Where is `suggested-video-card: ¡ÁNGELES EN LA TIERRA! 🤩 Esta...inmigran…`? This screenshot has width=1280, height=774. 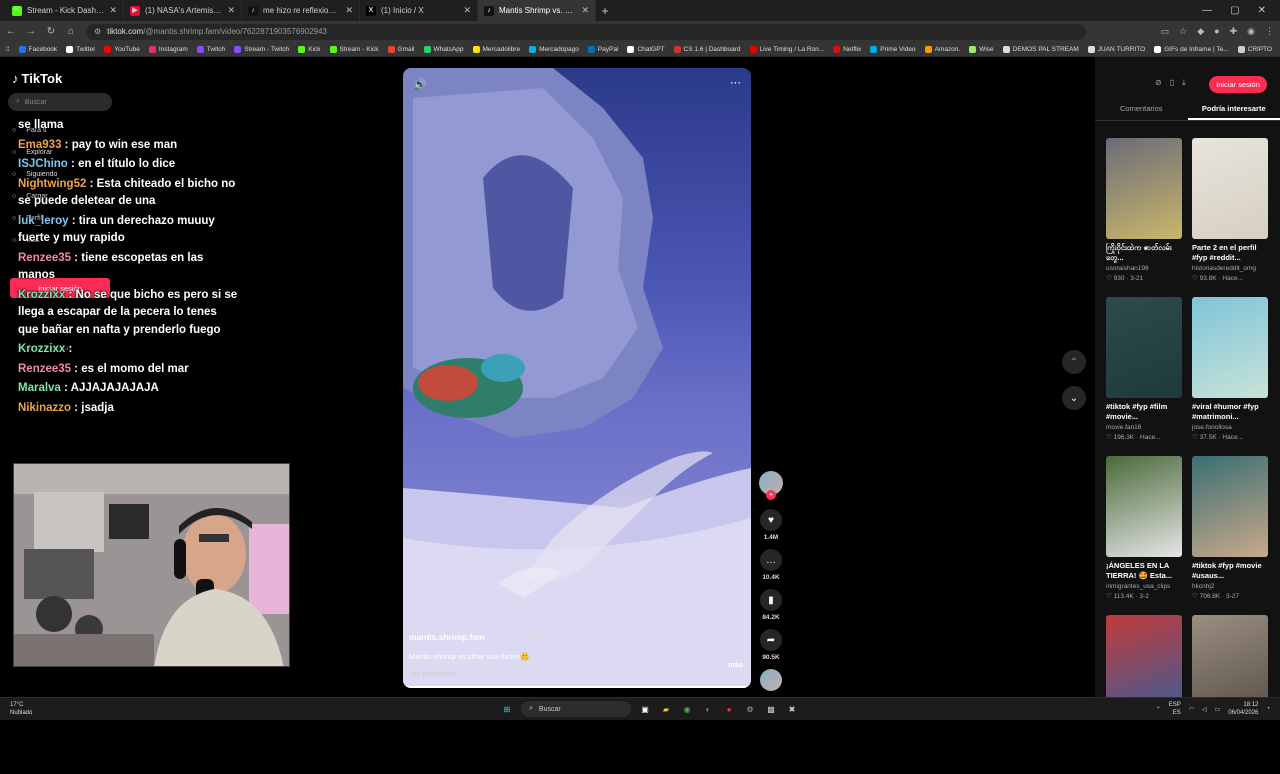 suggested-video-card: ¡ÁNGELES EN LA TIERRA! 🤩 Esta...inmigran… is located at coordinates (1144, 535).